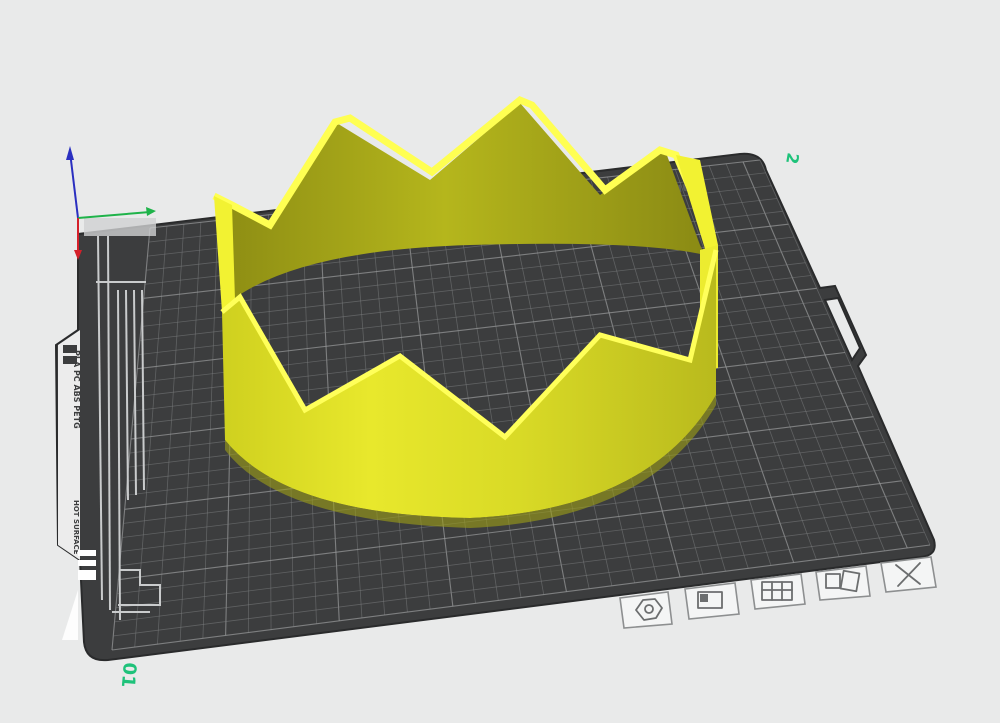 The width and height of the screenshot is (1000, 723). What do you see at coordinates (778, 591) in the screenshot?
I see `layout-button` at bounding box center [778, 591].